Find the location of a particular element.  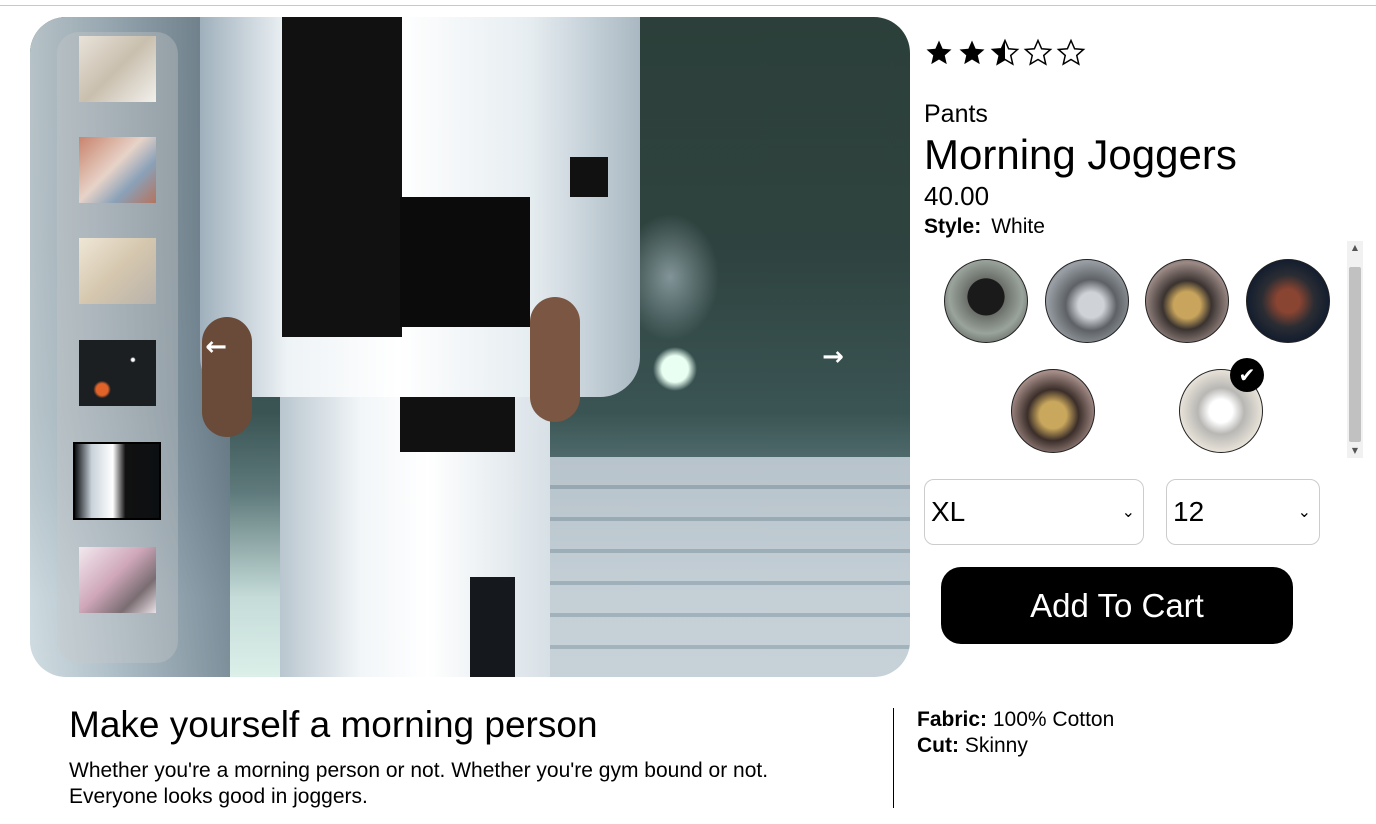

style-selection-row: Style: White is located at coordinates (984, 227).